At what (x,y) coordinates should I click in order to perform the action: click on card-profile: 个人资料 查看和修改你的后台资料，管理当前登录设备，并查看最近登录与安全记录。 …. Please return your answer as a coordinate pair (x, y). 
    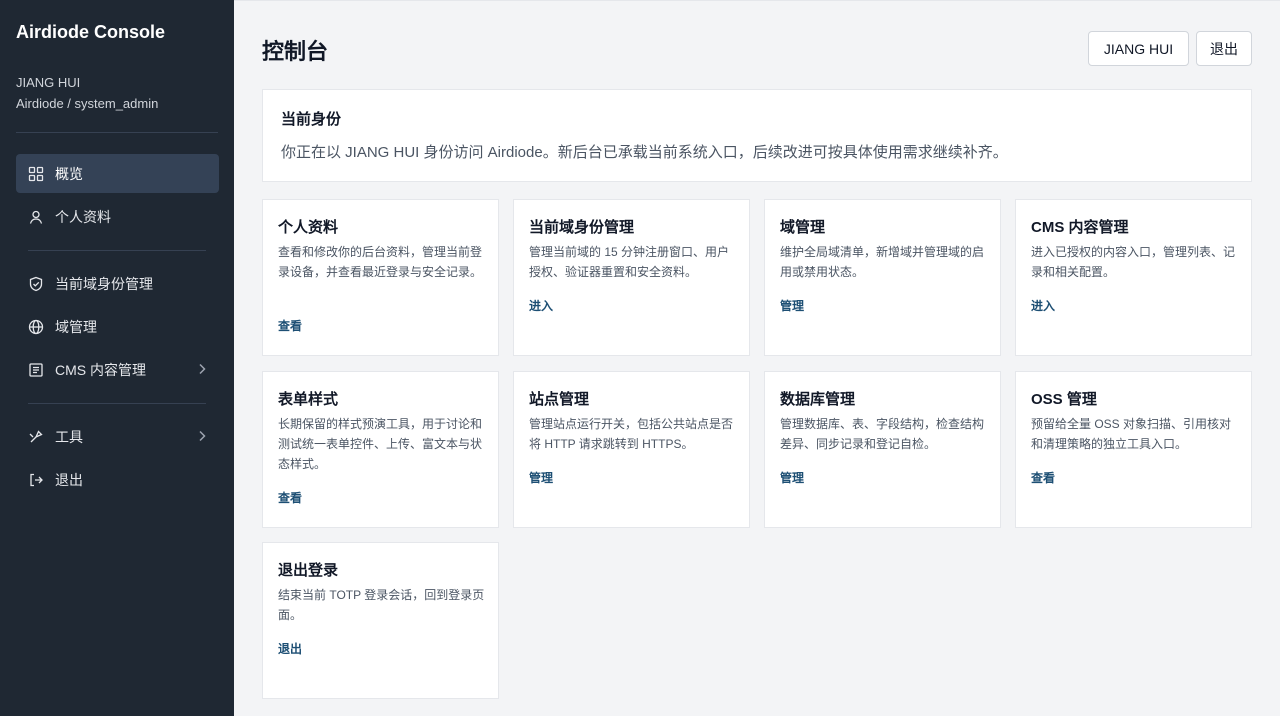
    Looking at the image, I should click on (380, 277).